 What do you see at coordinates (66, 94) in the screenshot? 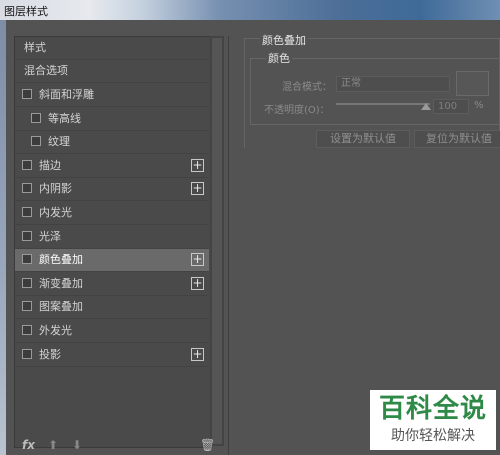
I see `sidebar-item-label: 斜面和浮雕` at bounding box center [66, 94].